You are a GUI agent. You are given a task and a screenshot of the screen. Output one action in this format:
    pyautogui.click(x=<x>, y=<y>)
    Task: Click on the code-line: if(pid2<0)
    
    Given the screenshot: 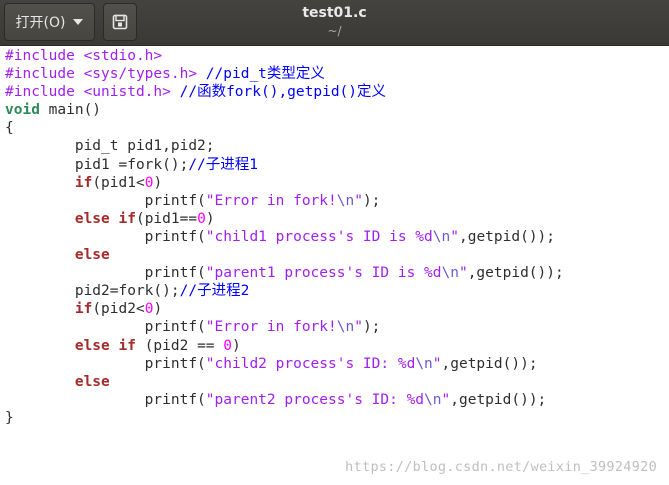 What is the action you would take?
    pyautogui.click(x=284, y=309)
    